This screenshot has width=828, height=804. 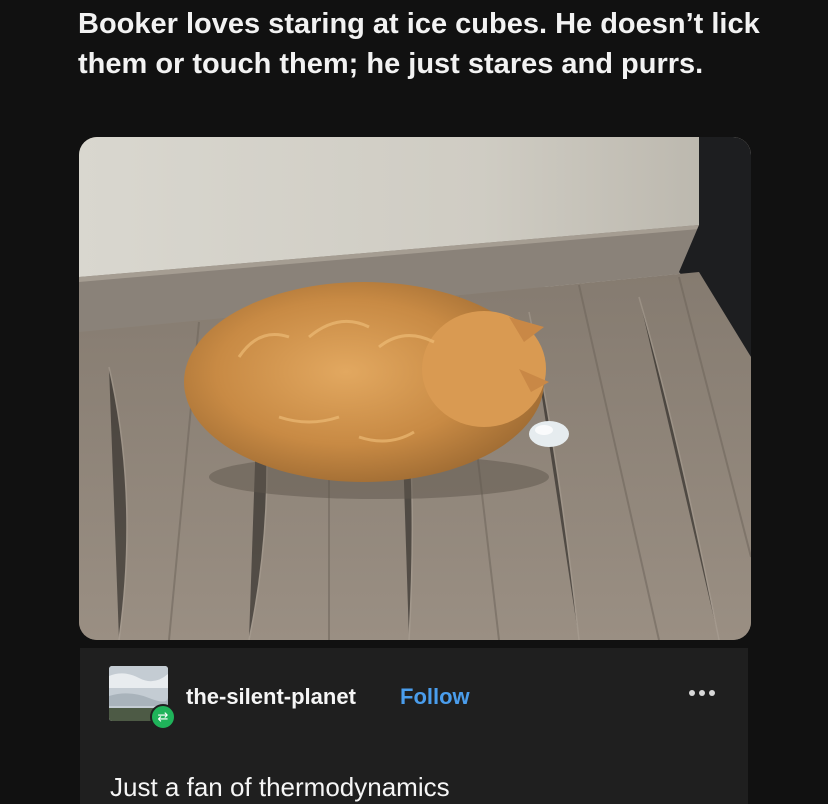 What do you see at coordinates (702, 693) in the screenshot?
I see `ellipsis-icon` at bounding box center [702, 693].